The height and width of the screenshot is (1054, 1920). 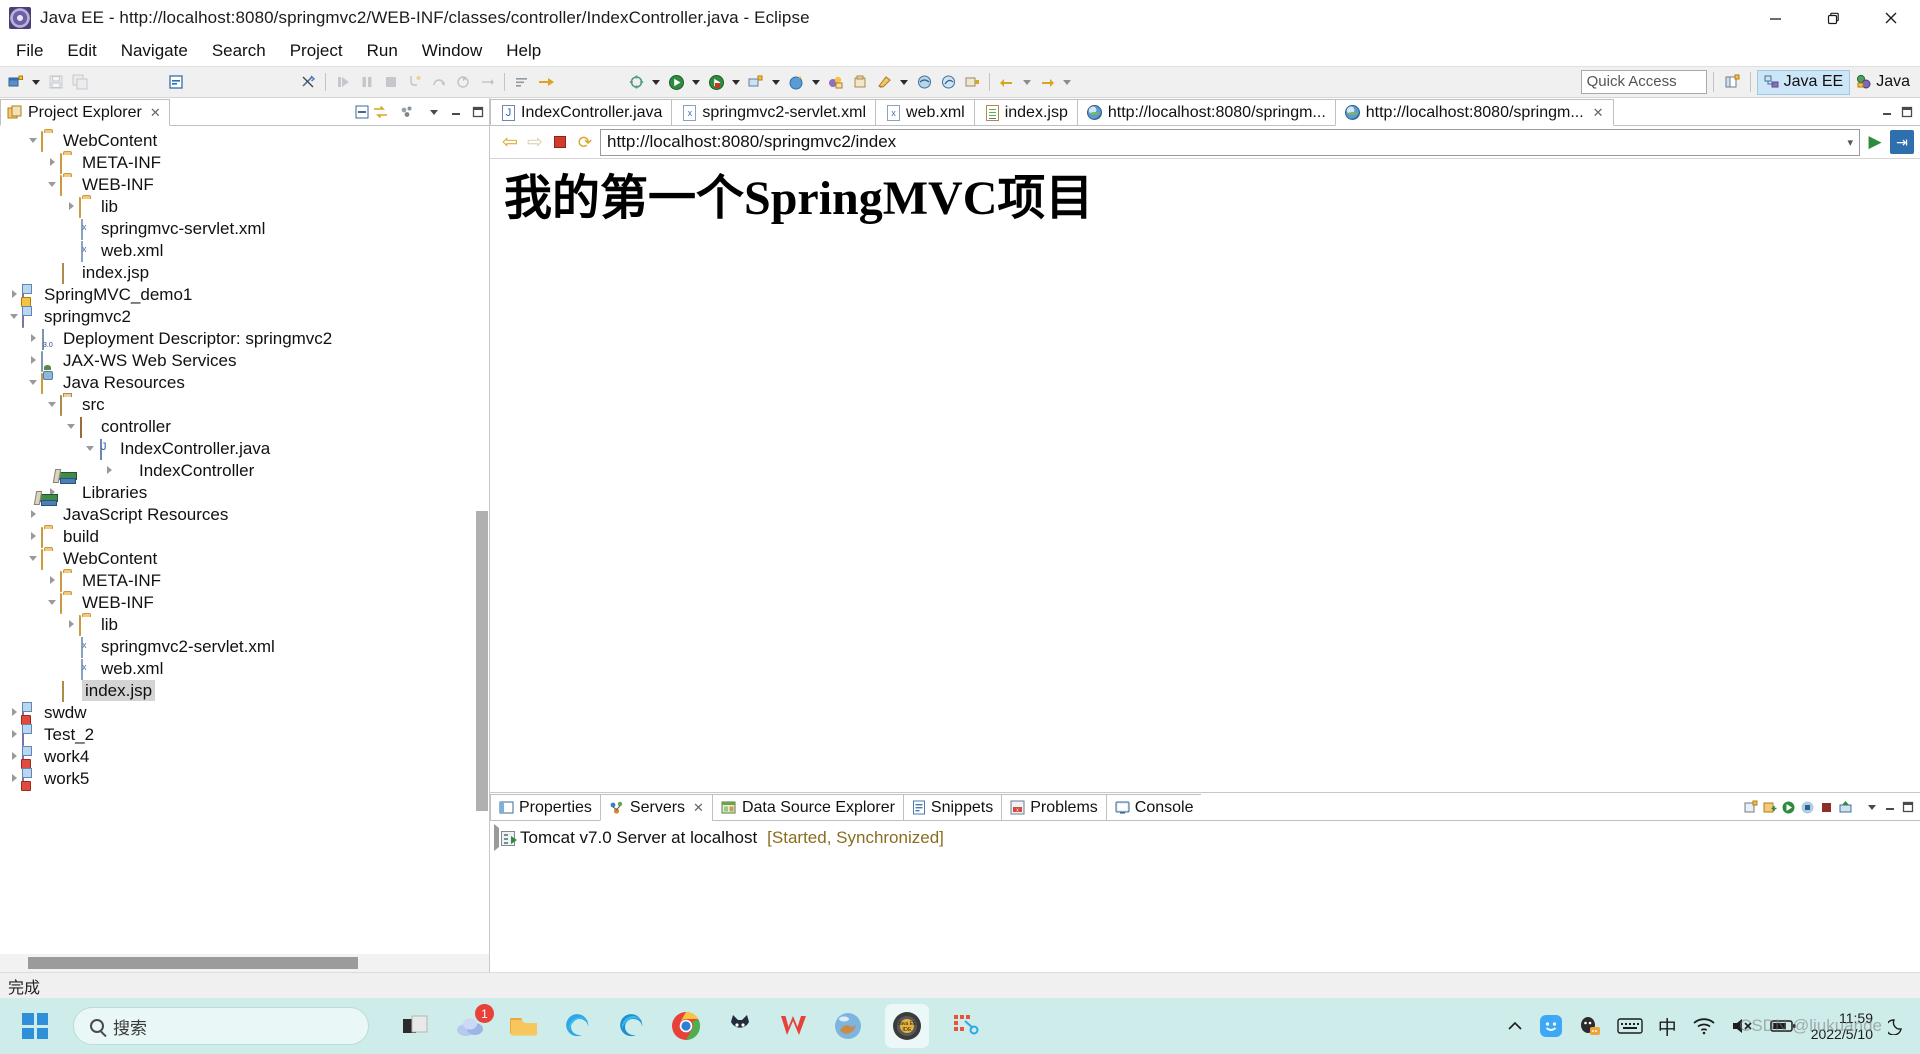 What do you see at coordinates (655, 807) in the screenshot?
I see `bottom-panel-tab: Servers ✕` at bounding box center [655, 807].